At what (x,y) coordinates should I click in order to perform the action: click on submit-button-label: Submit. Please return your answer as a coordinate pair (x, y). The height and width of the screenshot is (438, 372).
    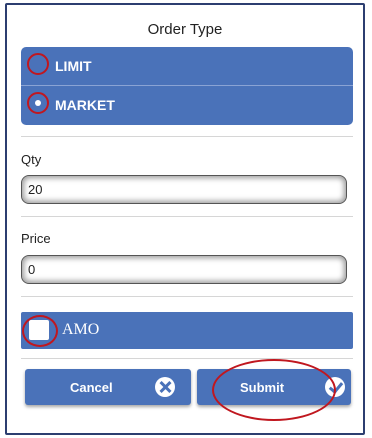
    Looking at the image, I should click on (262, 387).